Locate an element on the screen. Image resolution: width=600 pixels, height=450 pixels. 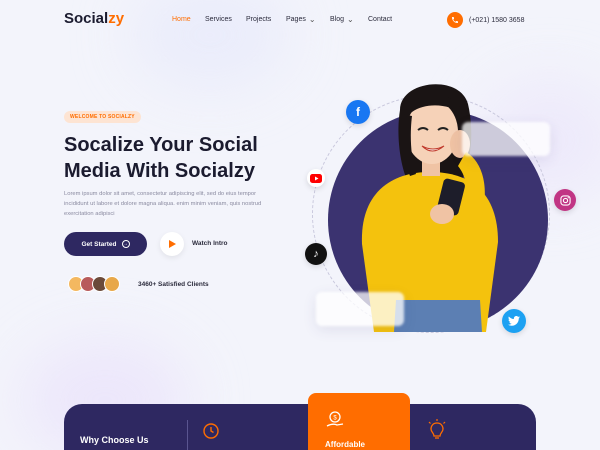
header-phone: (+021) 1580 3658 is located at coordinates (485, 20).